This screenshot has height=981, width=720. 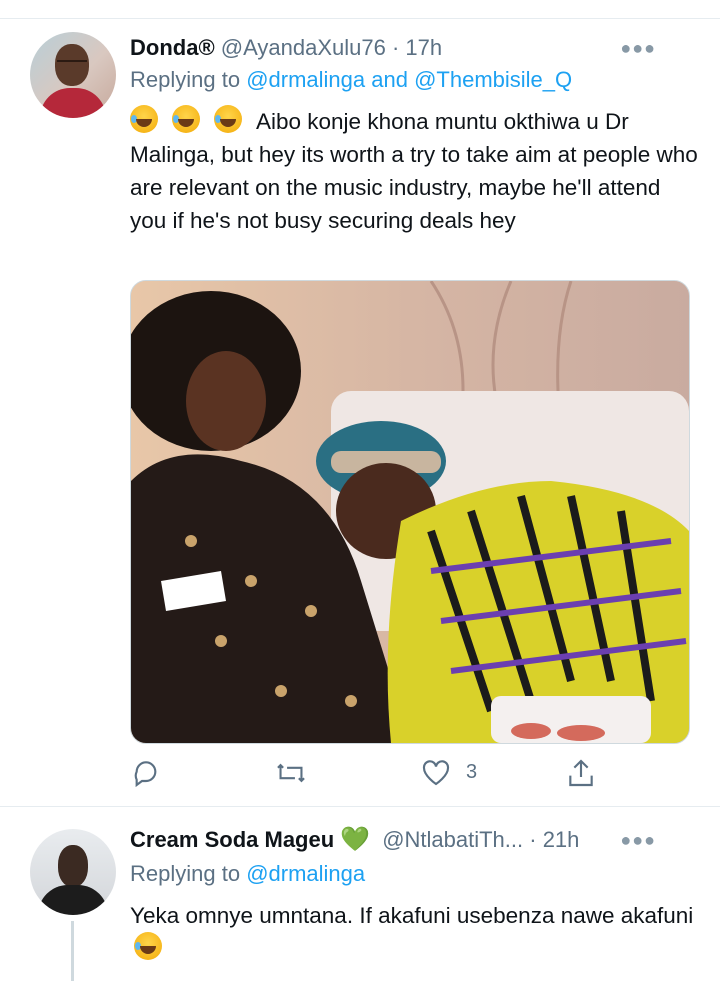 I want to click on green-heart-icon: 💚, so click(x=355, y=839).